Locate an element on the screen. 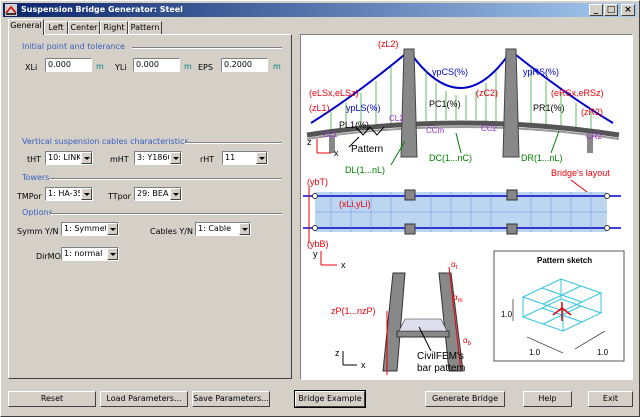 The image size is (640, 417). rht-select: 11 is located at coordinates (245, 158).